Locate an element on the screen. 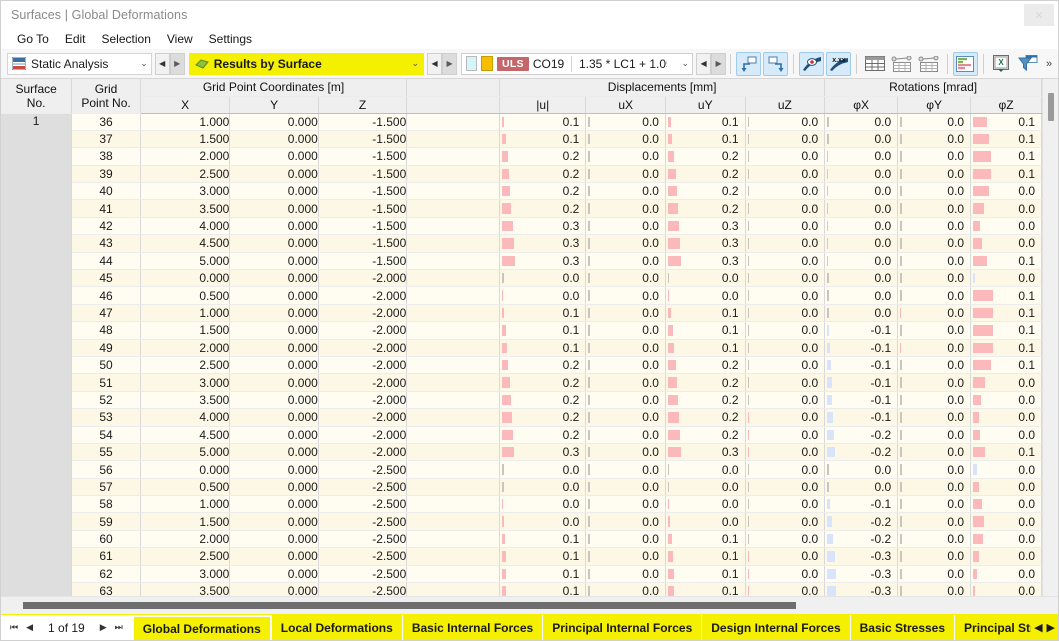 Image resolution: width=1059 pixels, height=641 pixels. results-next-button: ▶ is located at coordinates (450, 63).